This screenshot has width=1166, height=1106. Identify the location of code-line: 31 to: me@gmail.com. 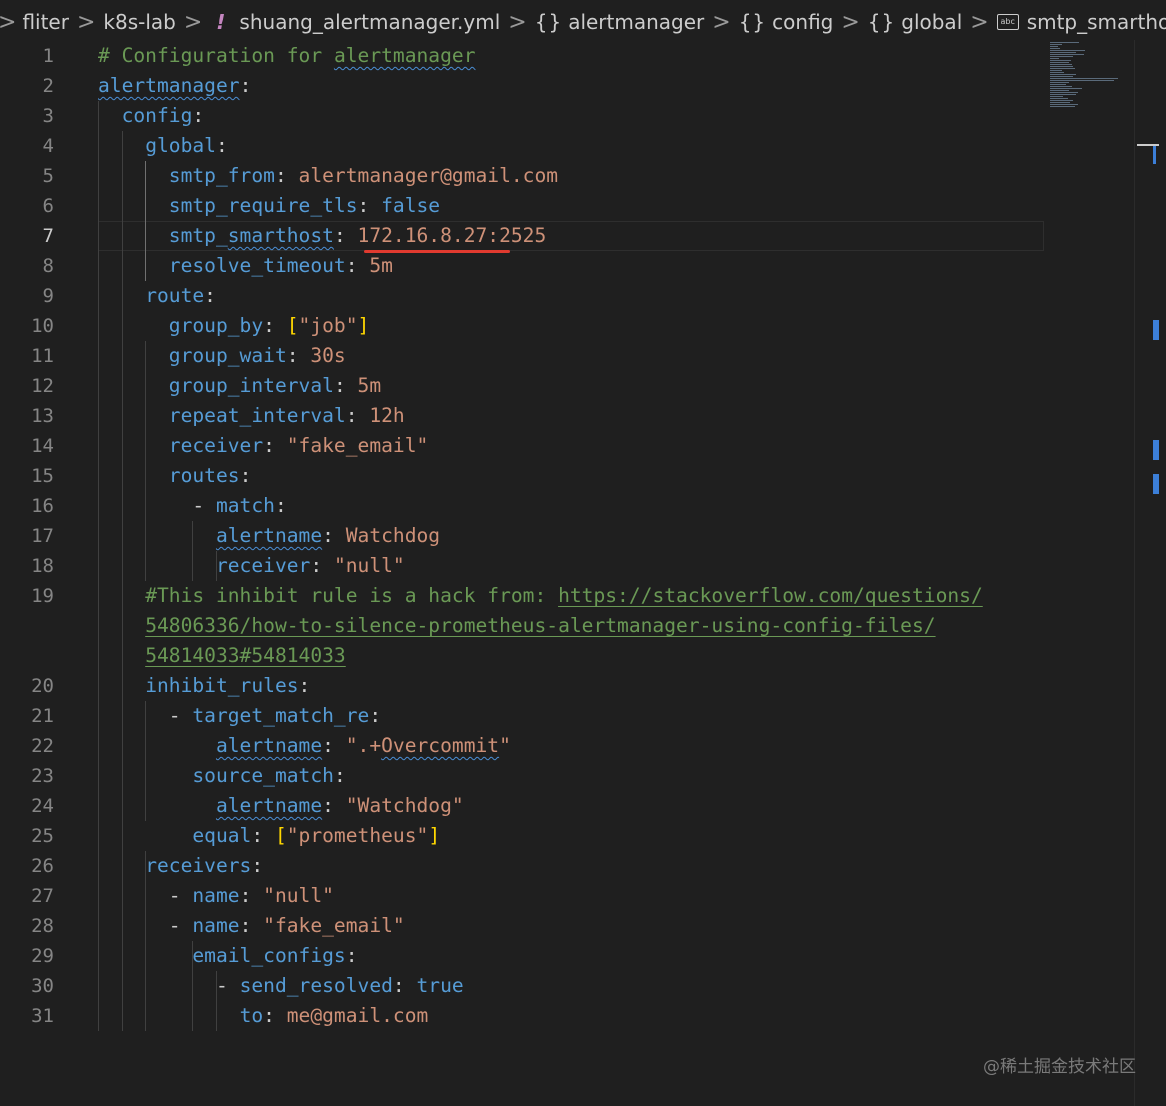
(567, 1016).